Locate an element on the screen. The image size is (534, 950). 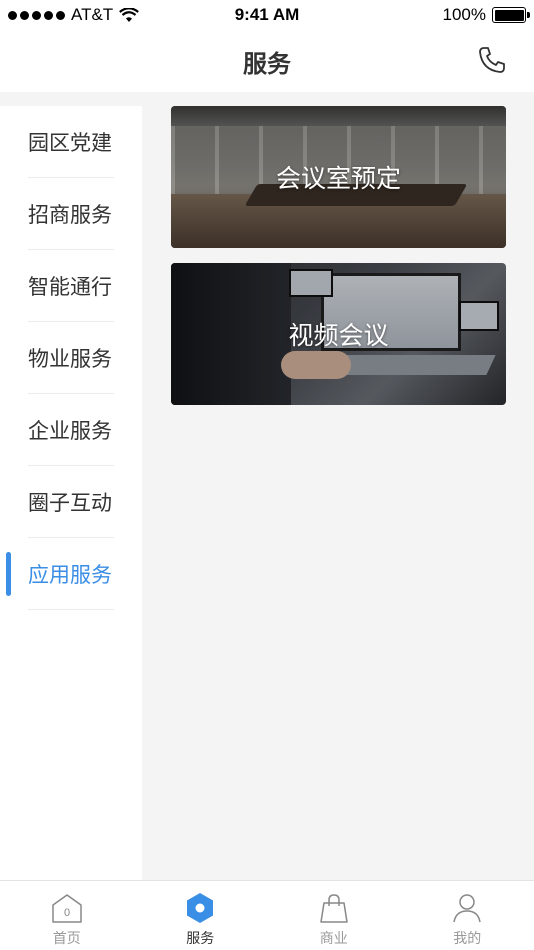
carrier-label: AT&T is located at coordinates (92, 14).